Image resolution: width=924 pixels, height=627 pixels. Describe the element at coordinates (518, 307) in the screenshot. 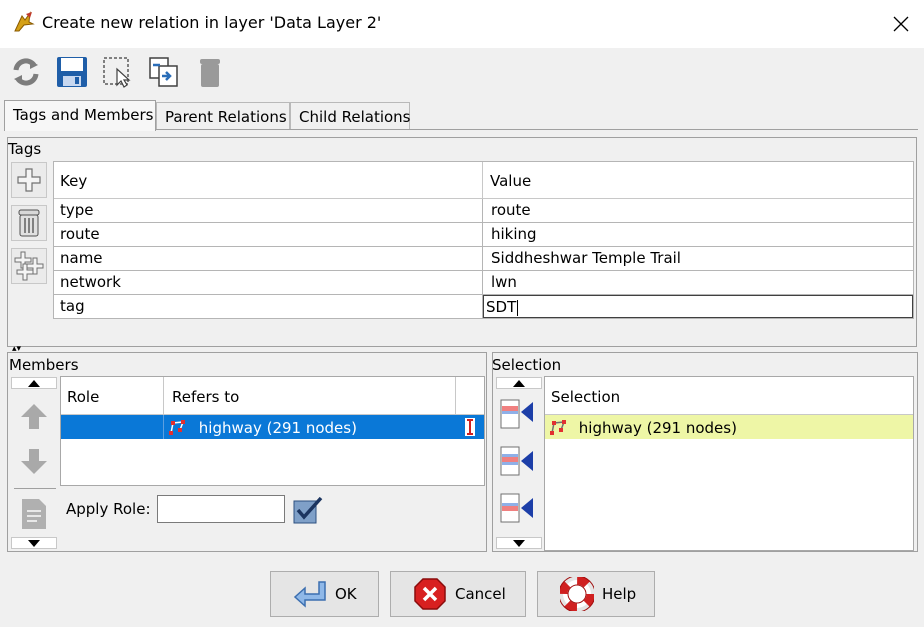

I see `text-caret` at that location.